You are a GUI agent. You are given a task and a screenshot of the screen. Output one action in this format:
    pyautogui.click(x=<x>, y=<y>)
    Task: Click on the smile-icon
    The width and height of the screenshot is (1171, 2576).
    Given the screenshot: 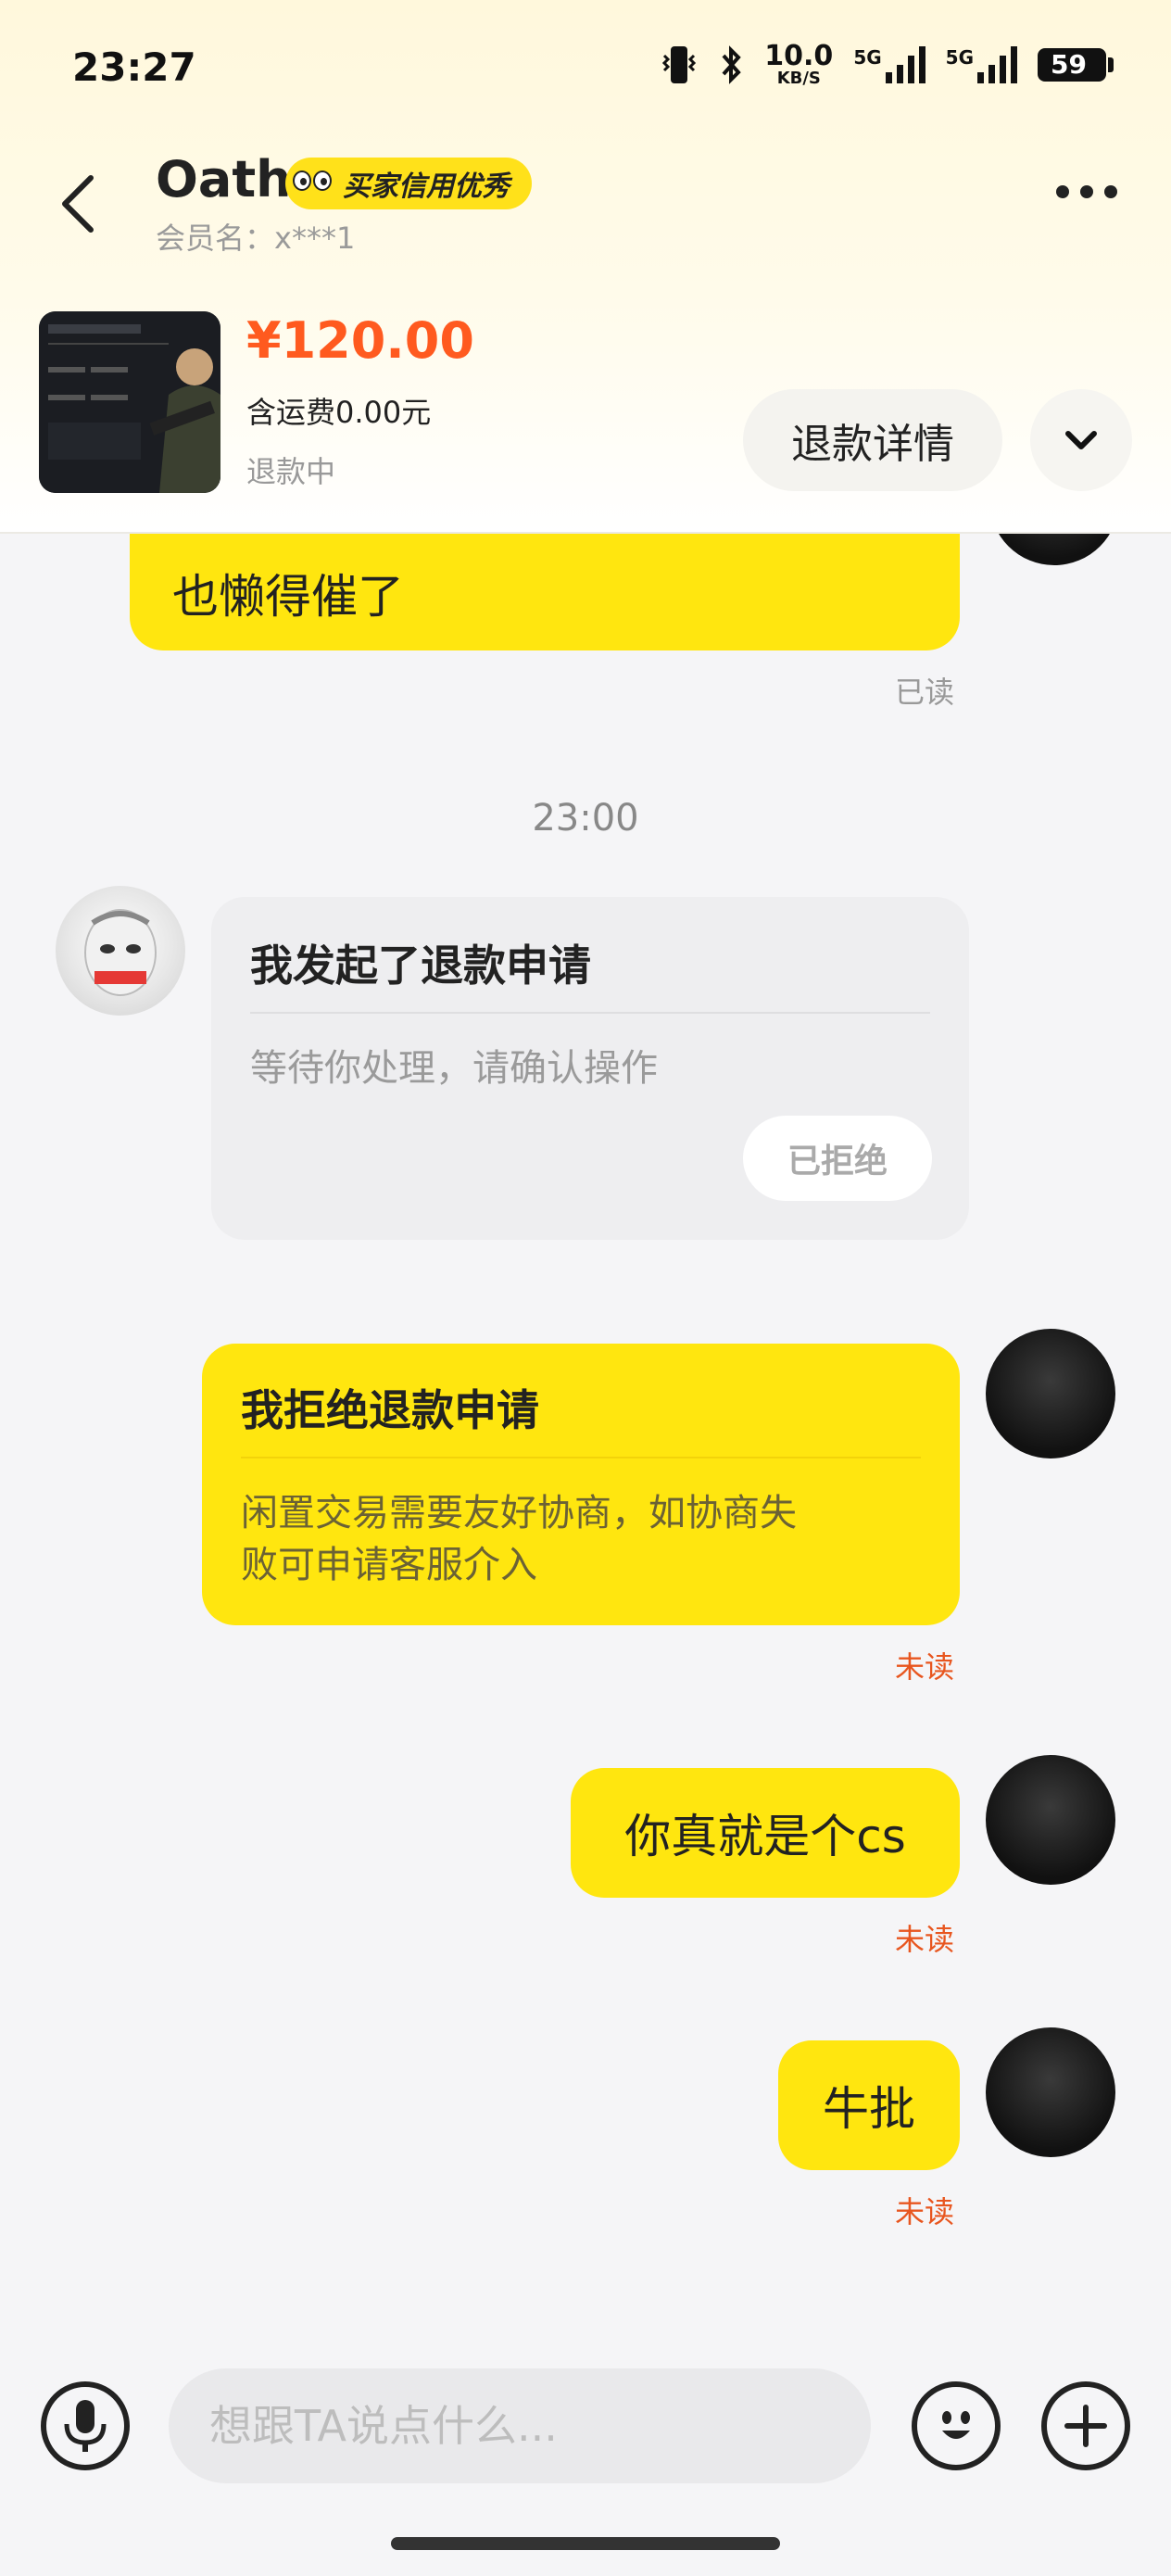 What is the action you would take?
    pyautogui.click(x=956, y=2425)
    